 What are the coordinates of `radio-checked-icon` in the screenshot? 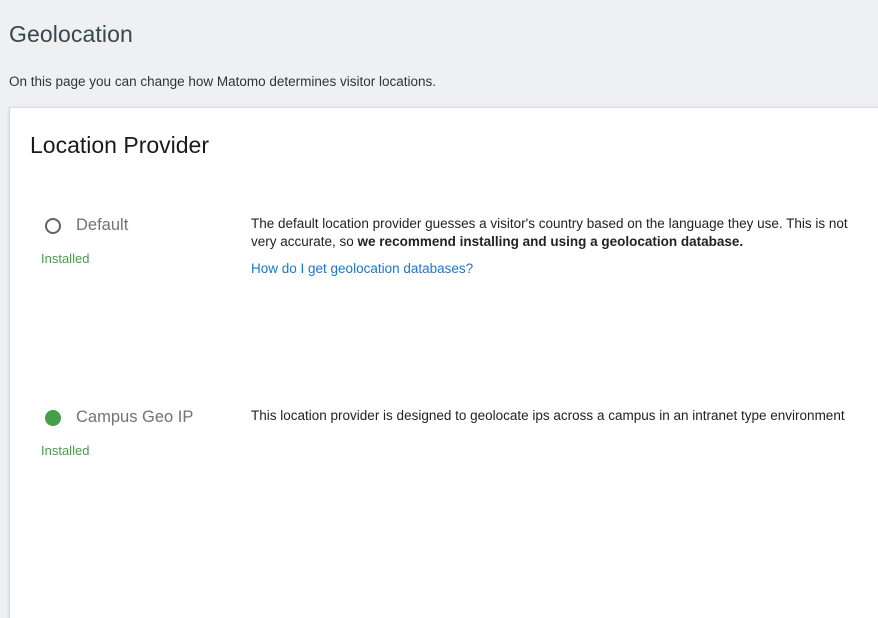 It's located at (53, 417).